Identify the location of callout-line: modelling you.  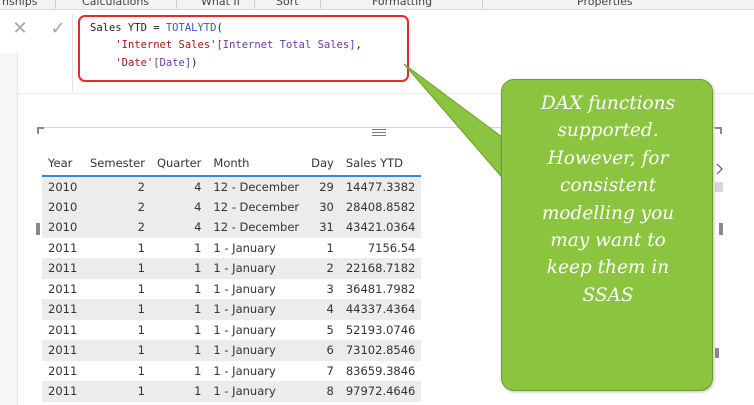
(608, 213).